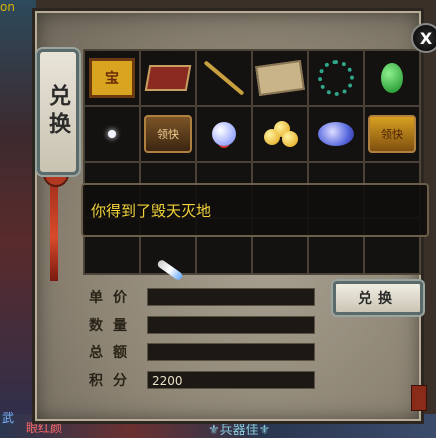 This screenshot has width=436, height=438. Describe the element at coordinates (113, 381) in the screenshot. I see `points-label: 积分` at that location.